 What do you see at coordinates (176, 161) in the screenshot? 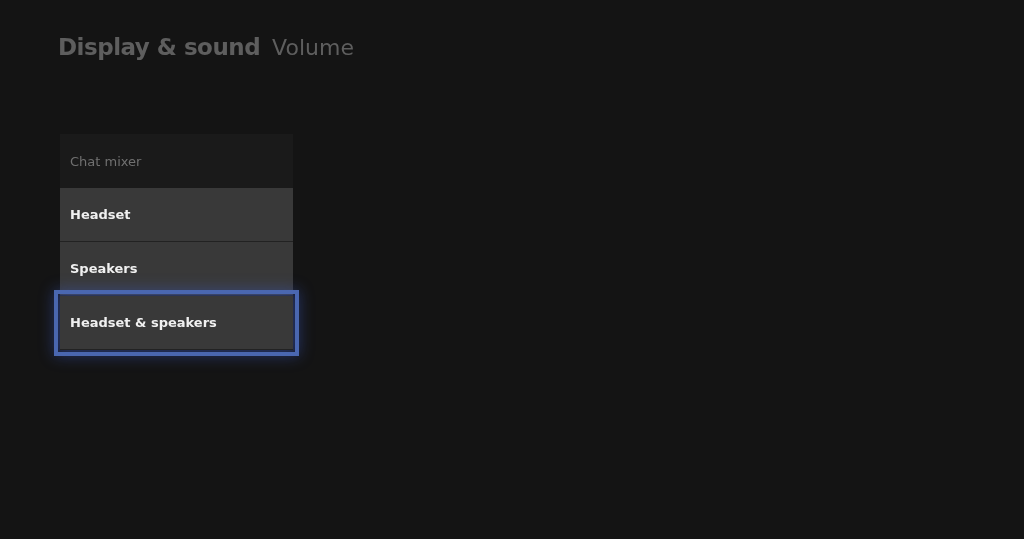
I see `dropdown-label: Chat mixer` at bounding box center [176, 161].